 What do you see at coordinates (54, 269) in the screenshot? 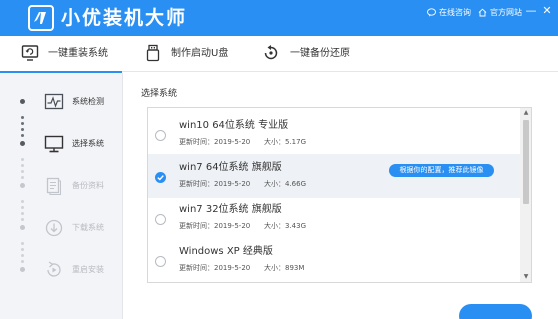
I see `restart-icon` at bounding box center [54, 269].